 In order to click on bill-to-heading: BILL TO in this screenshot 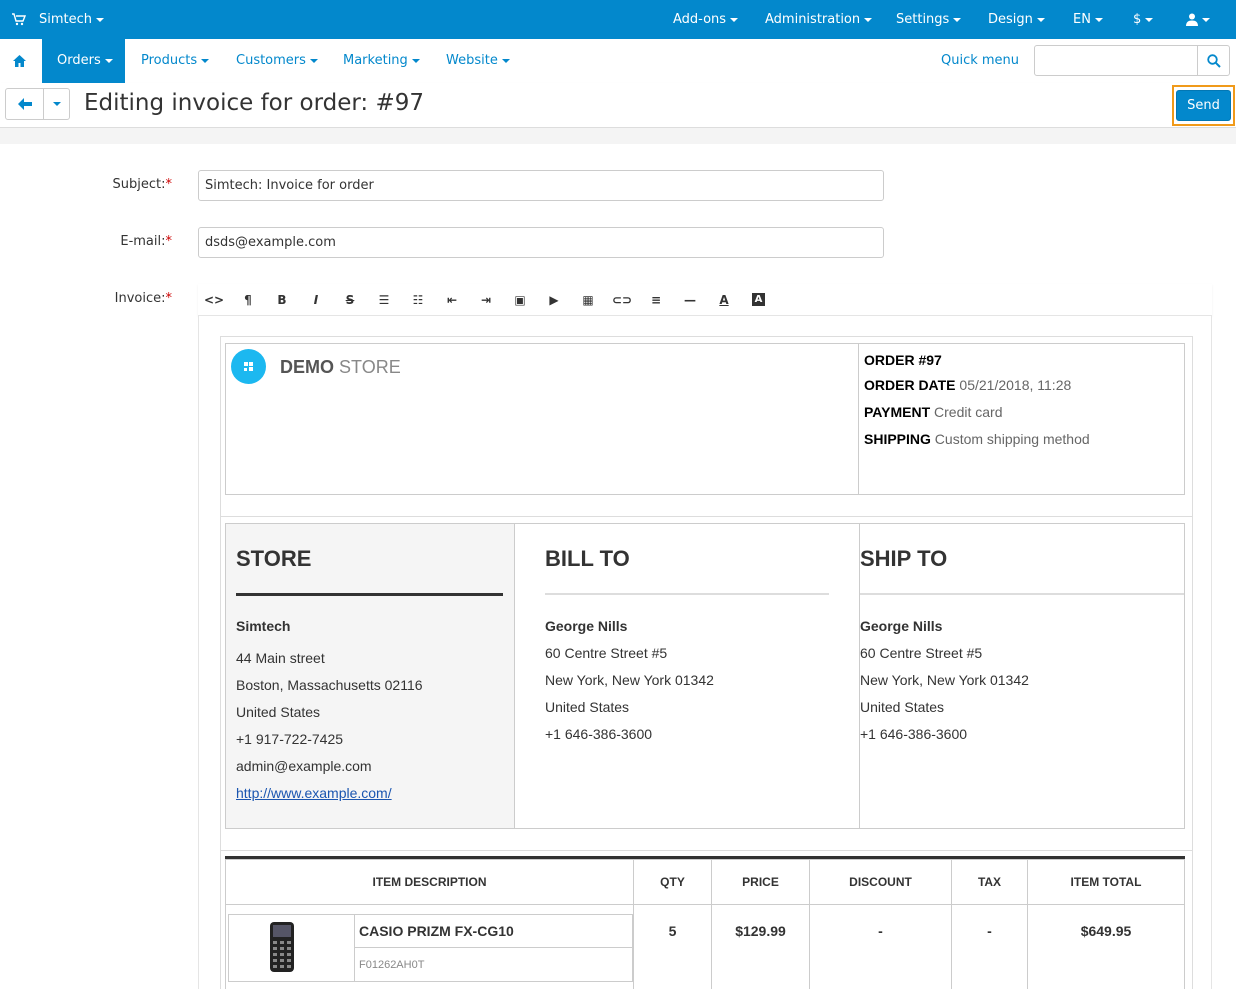, I will do `click(587, 558)`.